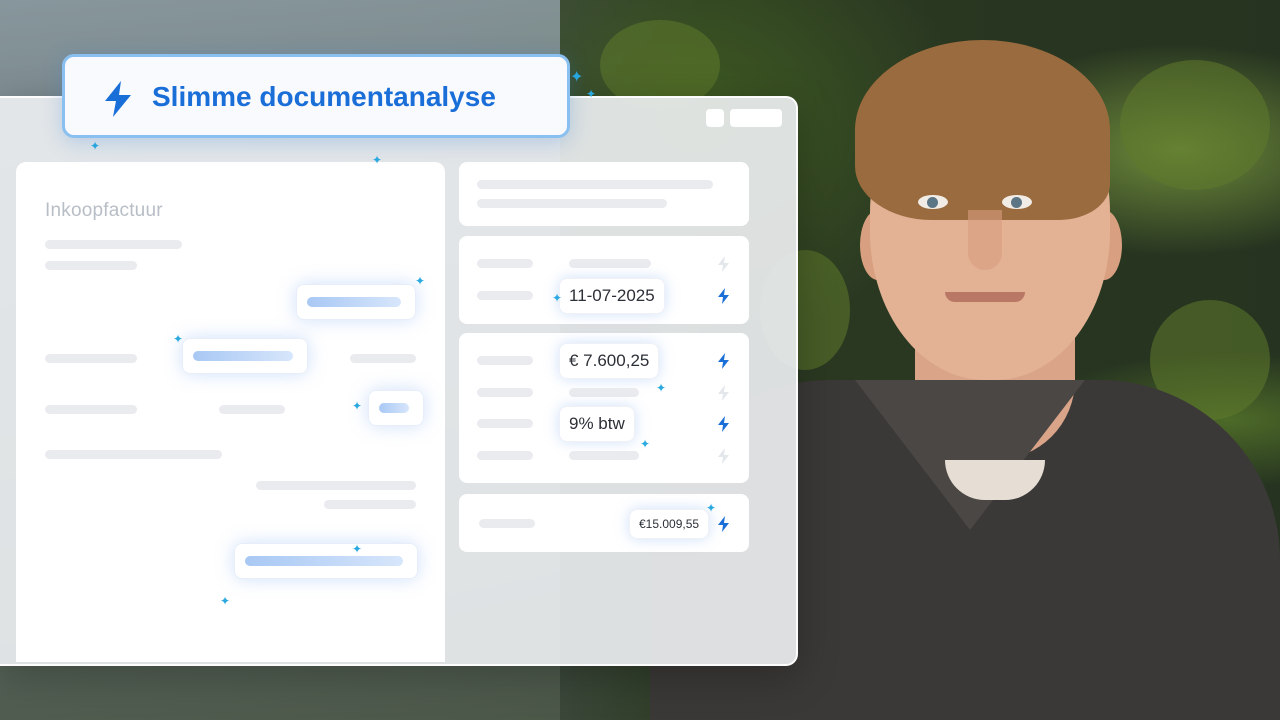 The height and width of the screenshot is (720, 1280). I want to click on feature-title: Slimme documentanalyse, so click(324, 96).